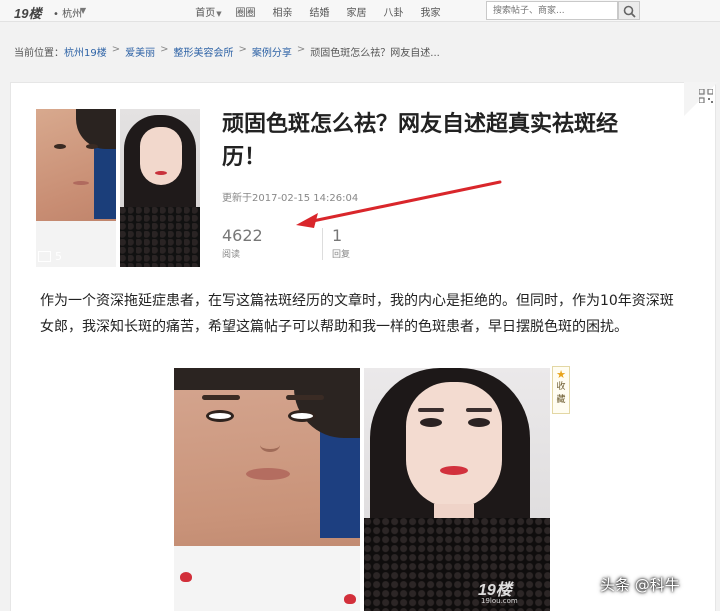 The width and height of the screenshot is (720, 611). What do you see at coordinates (341, 255) in the screenshot?
I see `replies-label: 回复` at bounding box center [341, 255].